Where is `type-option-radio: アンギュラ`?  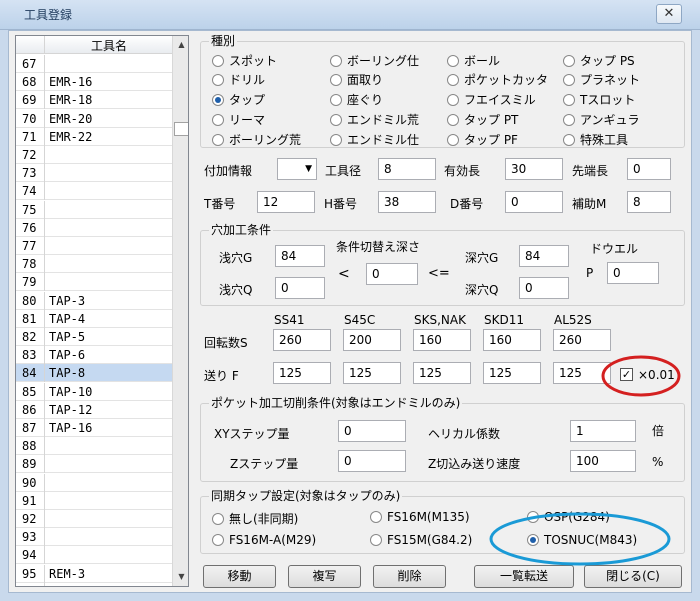 type-option-radio: アンギュラ is located at coordinates (601, 119).